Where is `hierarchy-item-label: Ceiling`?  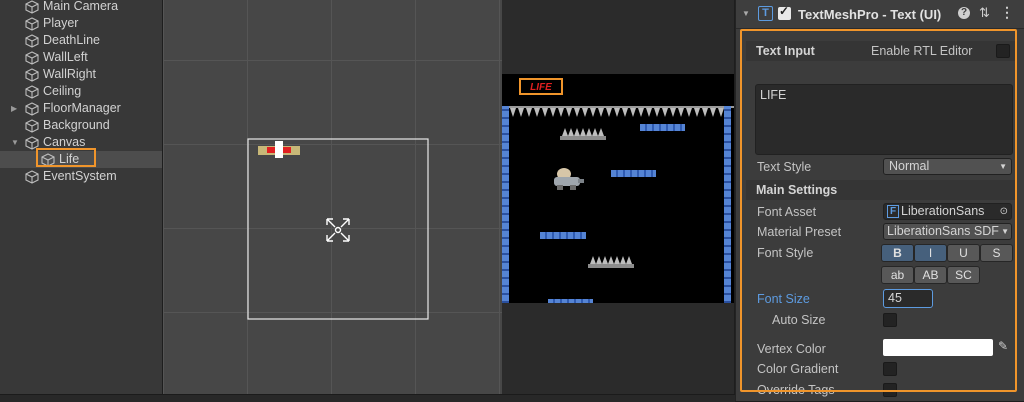 hierarchy-item-label: Ceiling is located at coordinates (62, 91).